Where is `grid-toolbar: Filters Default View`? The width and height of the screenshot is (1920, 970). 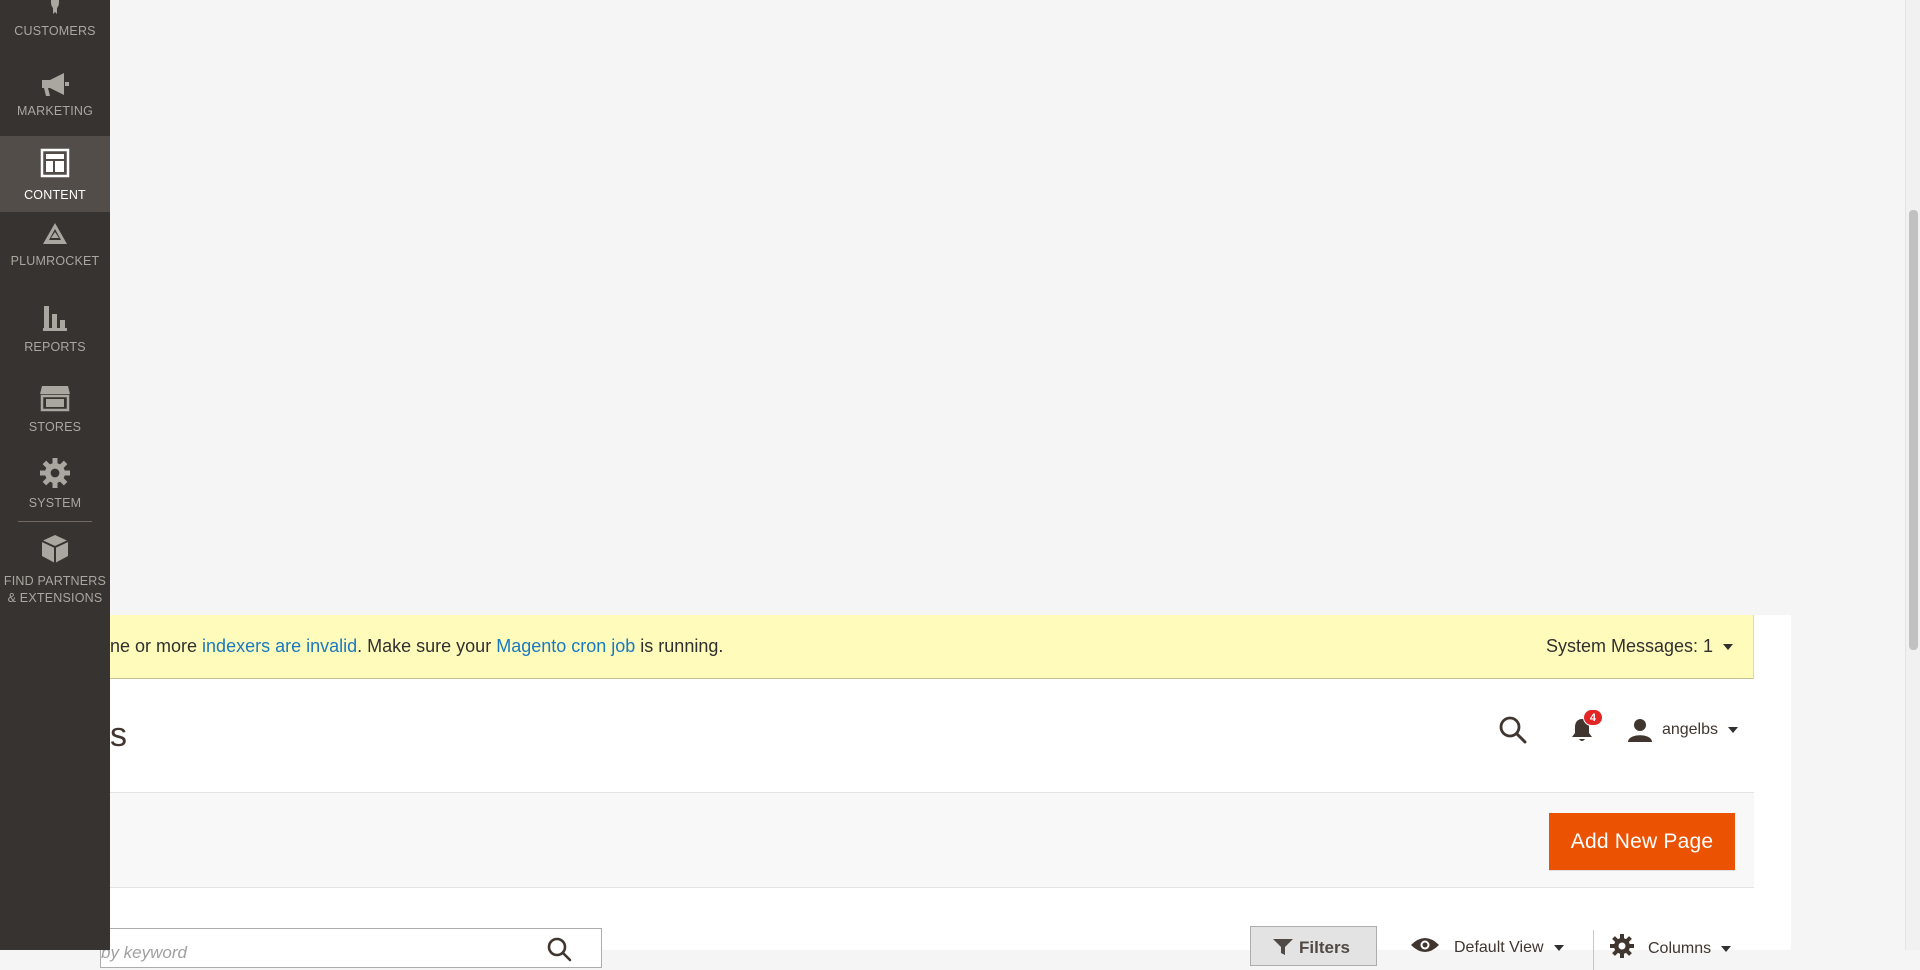 grid-toolbar: Filters Default View is located at coordinates (927, 929).